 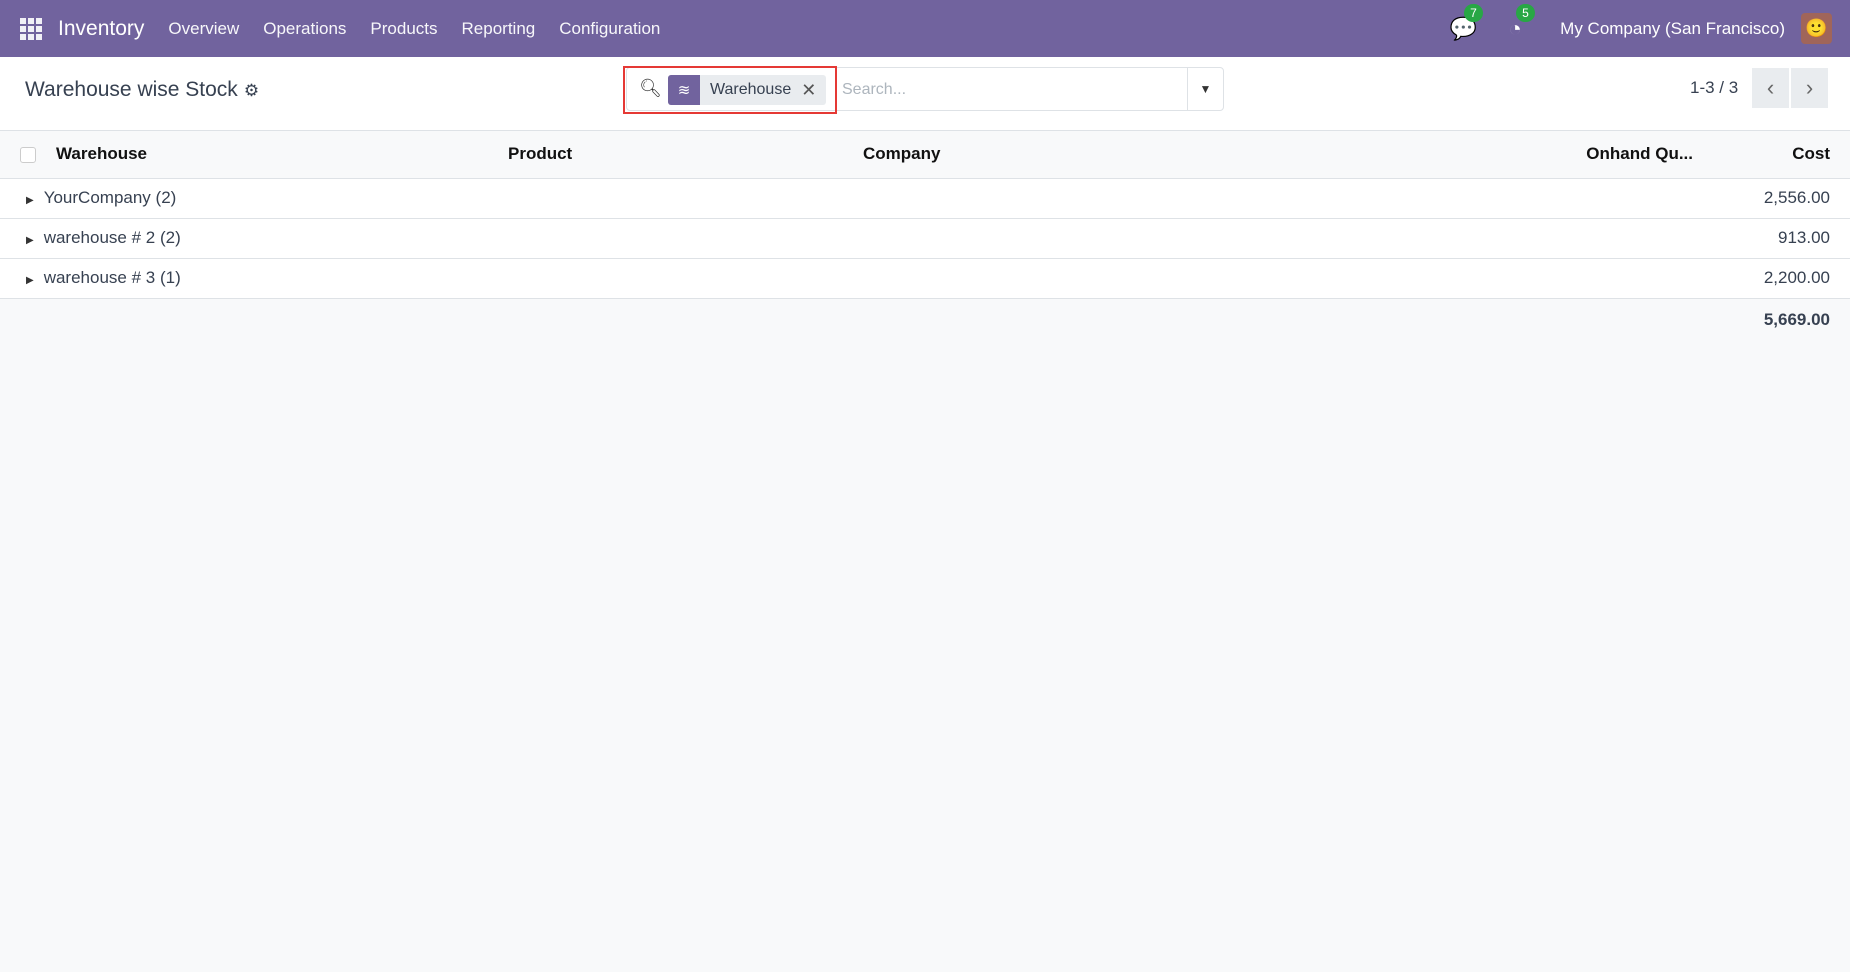 I want to click on menu-reporting: Reporting, so click(x=499, y=29).